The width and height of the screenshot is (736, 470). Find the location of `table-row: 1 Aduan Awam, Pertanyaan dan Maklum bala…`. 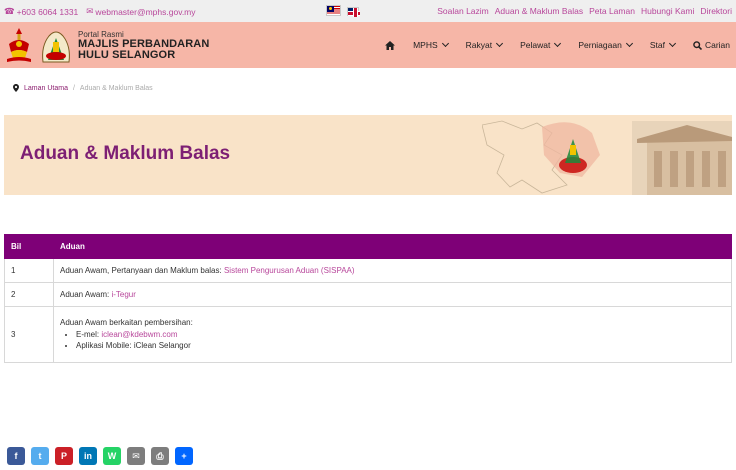

table-row: 1 Aduan Awam, Pertanyaan dan Maklum bala… is located at coordinates (368, 270).